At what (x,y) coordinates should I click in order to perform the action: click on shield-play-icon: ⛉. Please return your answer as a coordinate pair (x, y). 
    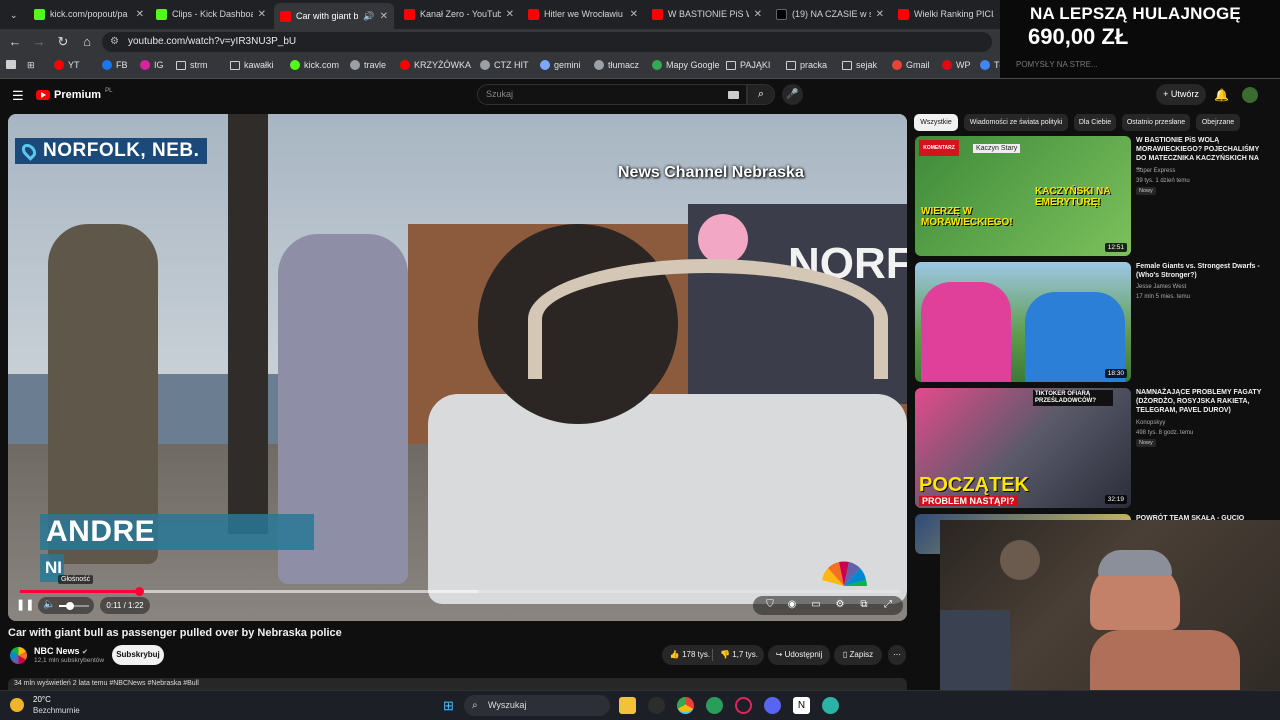
    Looking at the image, I should click on (770, 605).